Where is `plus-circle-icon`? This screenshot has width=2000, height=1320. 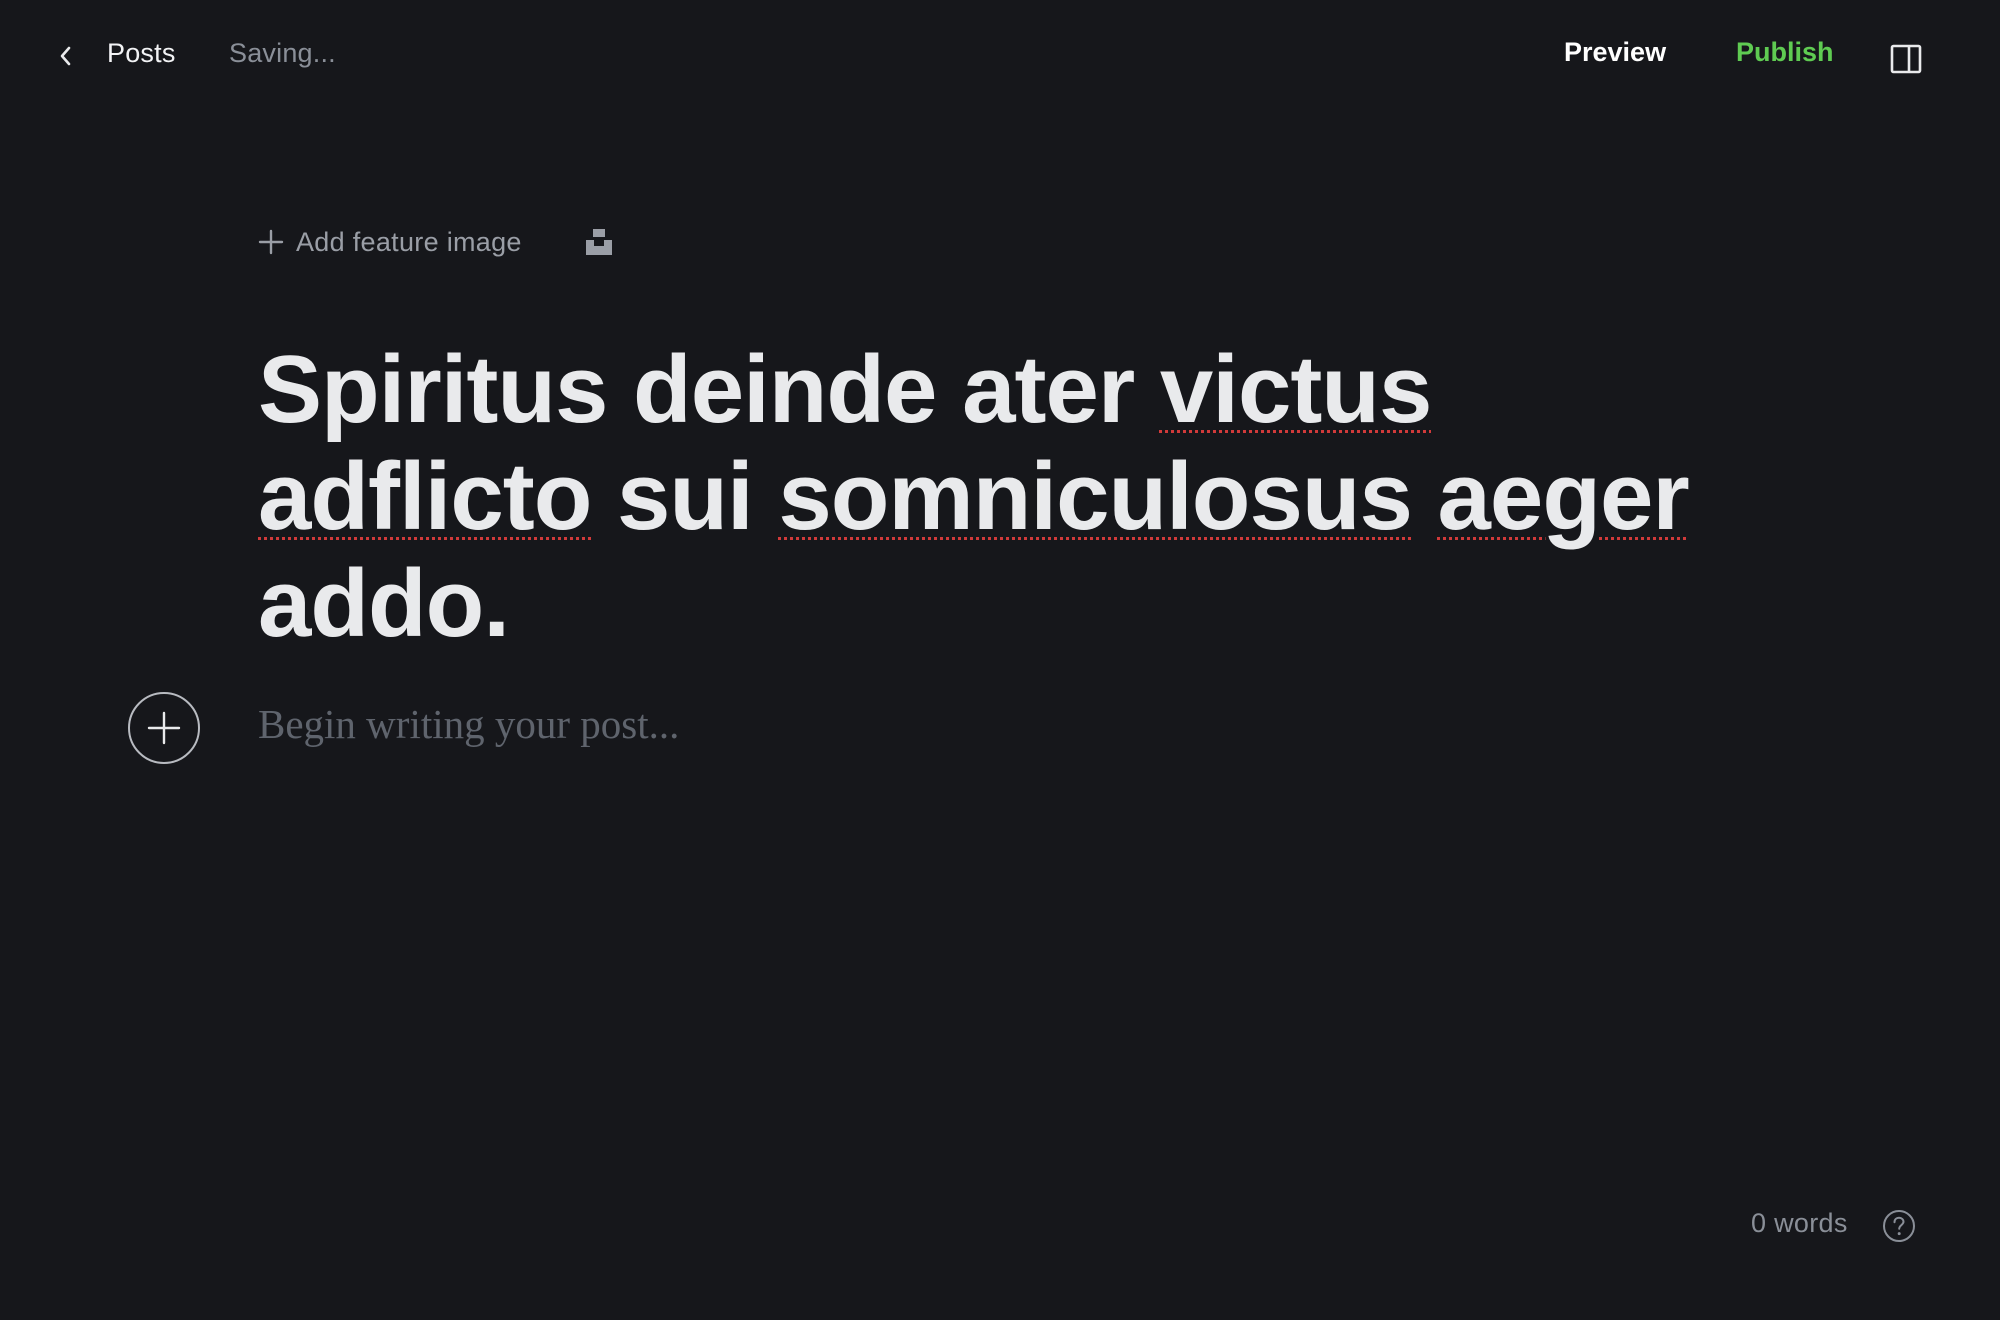
plus-circle-icon is located at coordinates (164, 728).